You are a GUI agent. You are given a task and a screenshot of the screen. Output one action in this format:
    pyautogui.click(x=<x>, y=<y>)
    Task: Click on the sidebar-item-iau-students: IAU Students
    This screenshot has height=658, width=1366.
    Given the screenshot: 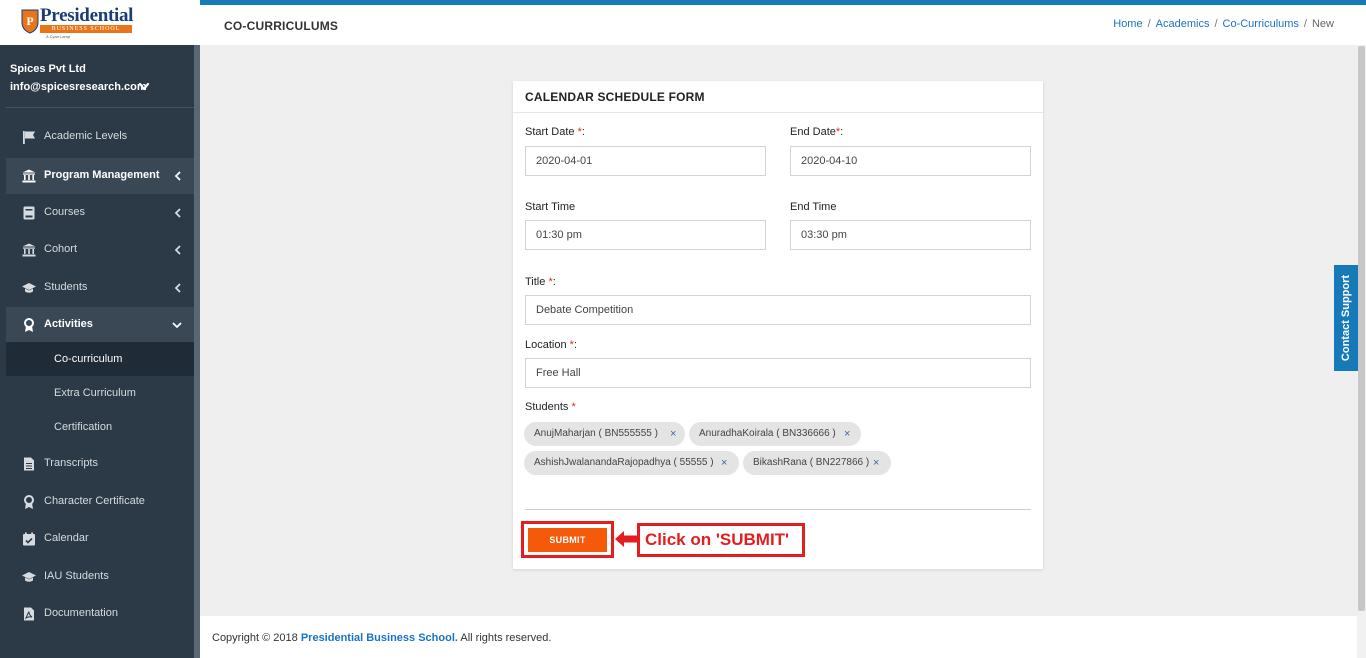 What is the action you would take?
    pyautogui.click(x=100, y=577)
    